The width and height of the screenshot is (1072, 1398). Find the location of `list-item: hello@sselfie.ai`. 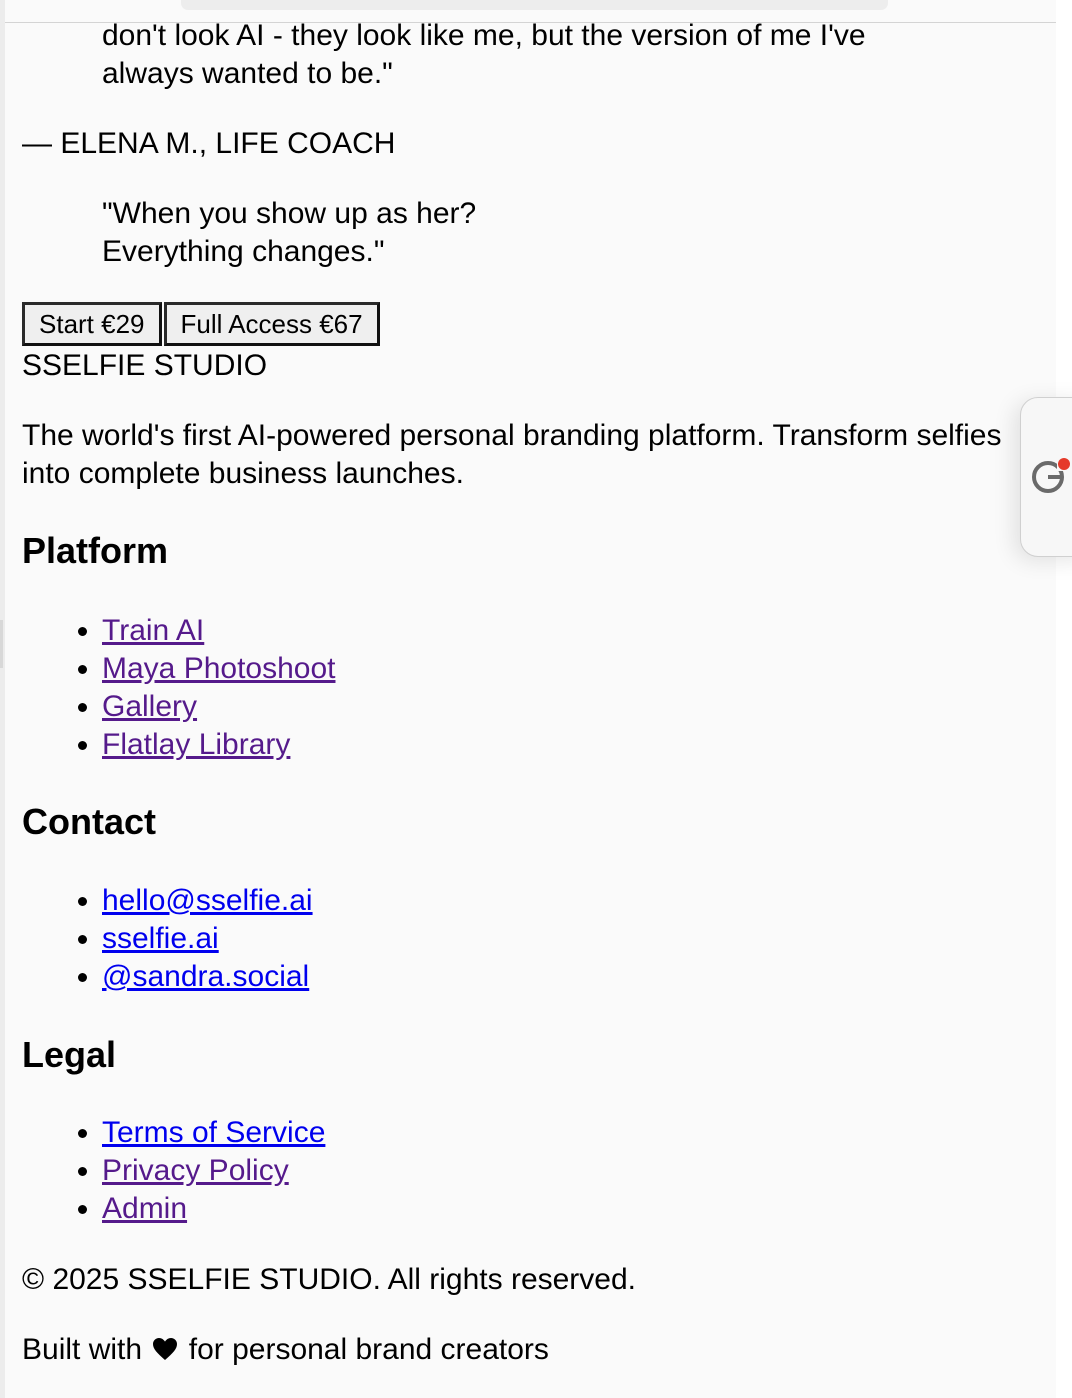

list-item: hello@sselfie.ai is located at coordinates (207, 901).